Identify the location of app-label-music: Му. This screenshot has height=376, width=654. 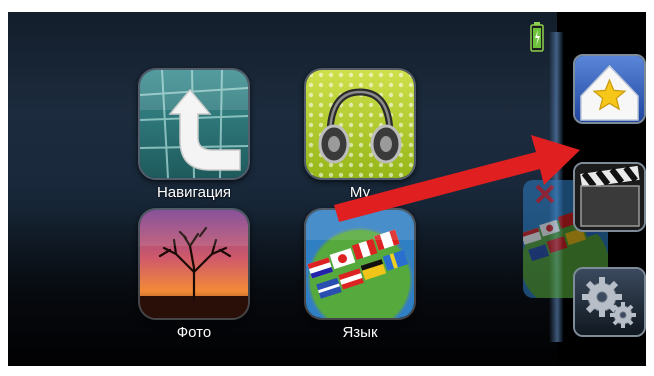
(360, 192).